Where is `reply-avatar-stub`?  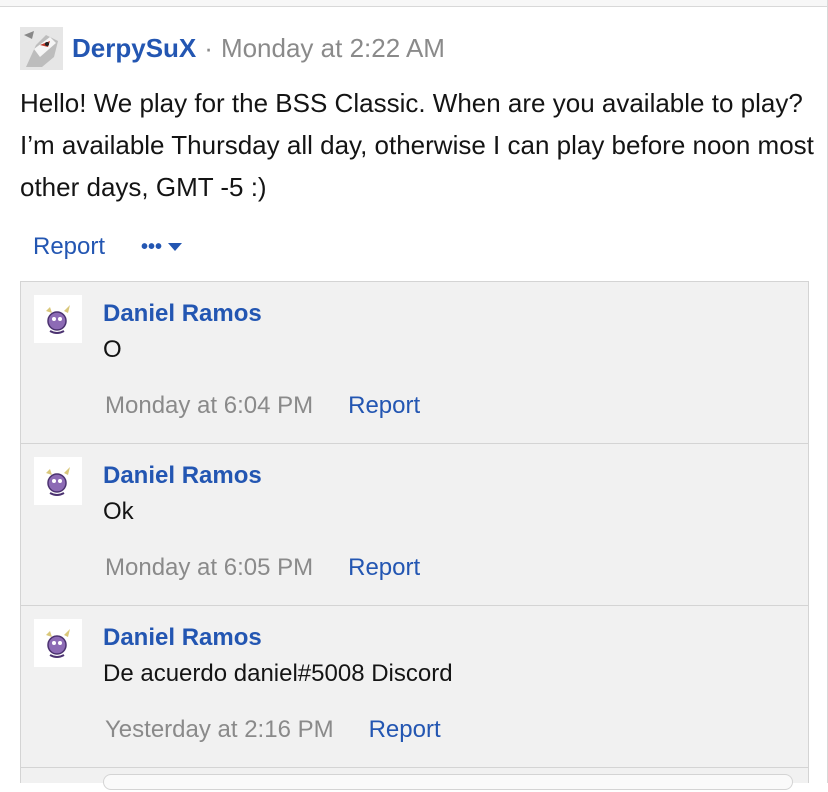 reply-avatar-stub is located at coordinates (61, 782).